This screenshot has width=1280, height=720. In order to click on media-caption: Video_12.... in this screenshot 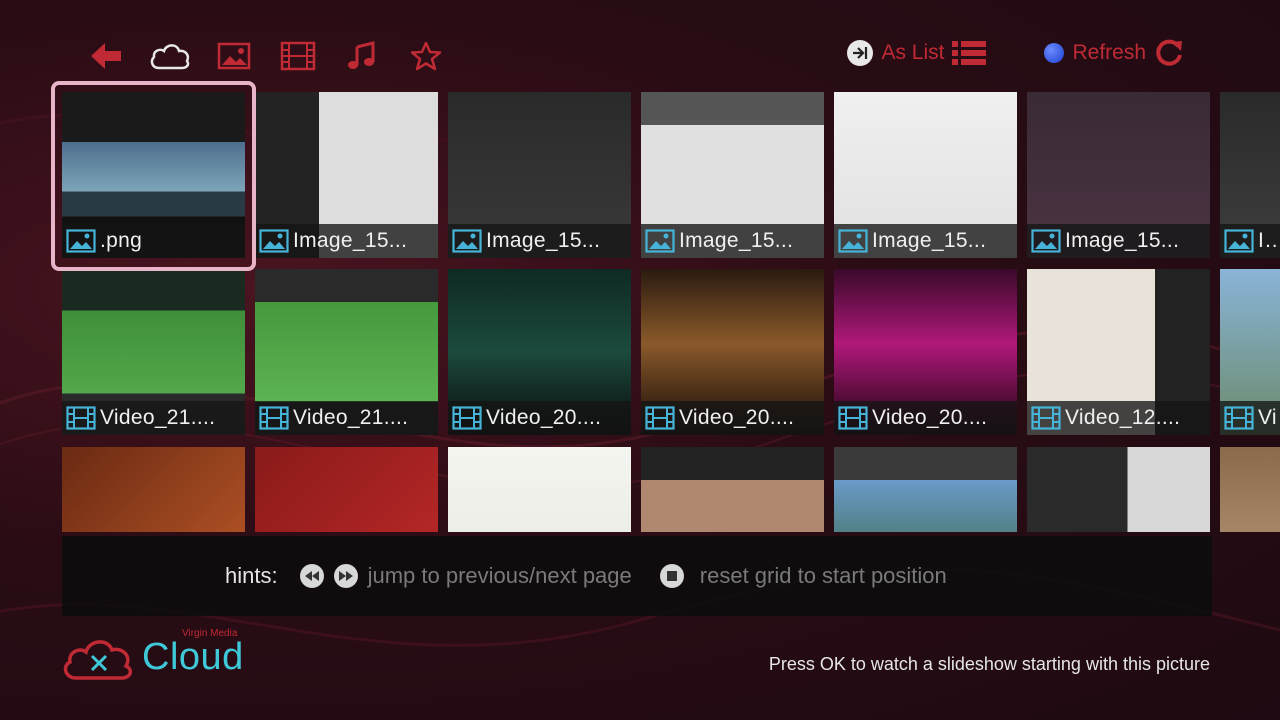, I will do `click(1118, 418)`.